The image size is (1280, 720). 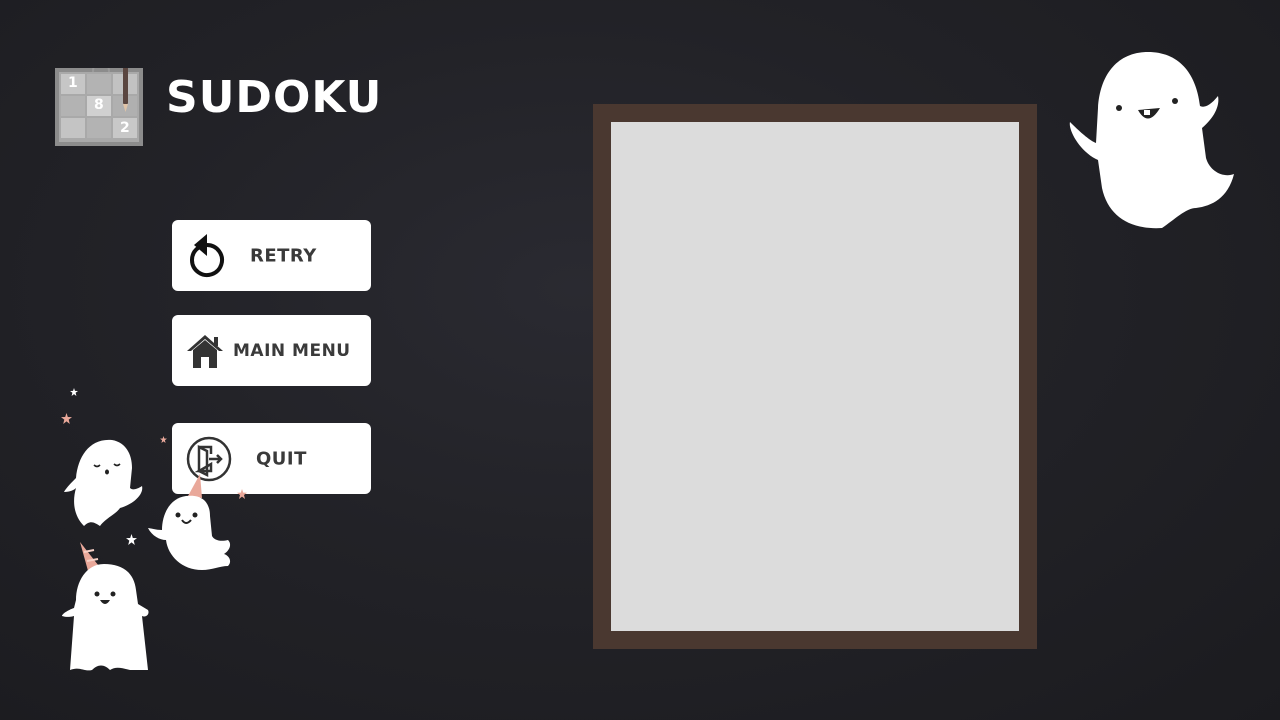 I want to click on house-icon, so click(x=205, y=351).